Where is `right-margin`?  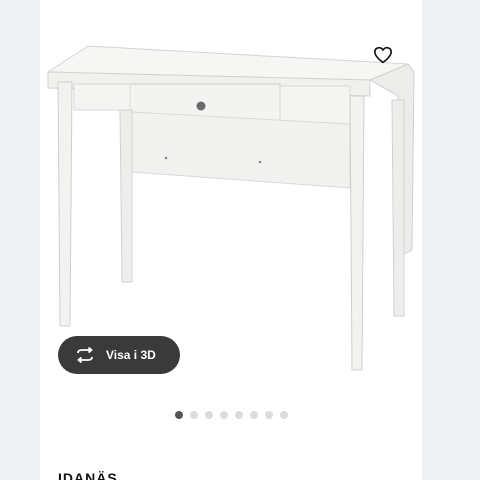
right-margin is located at coordinates (451, 240).